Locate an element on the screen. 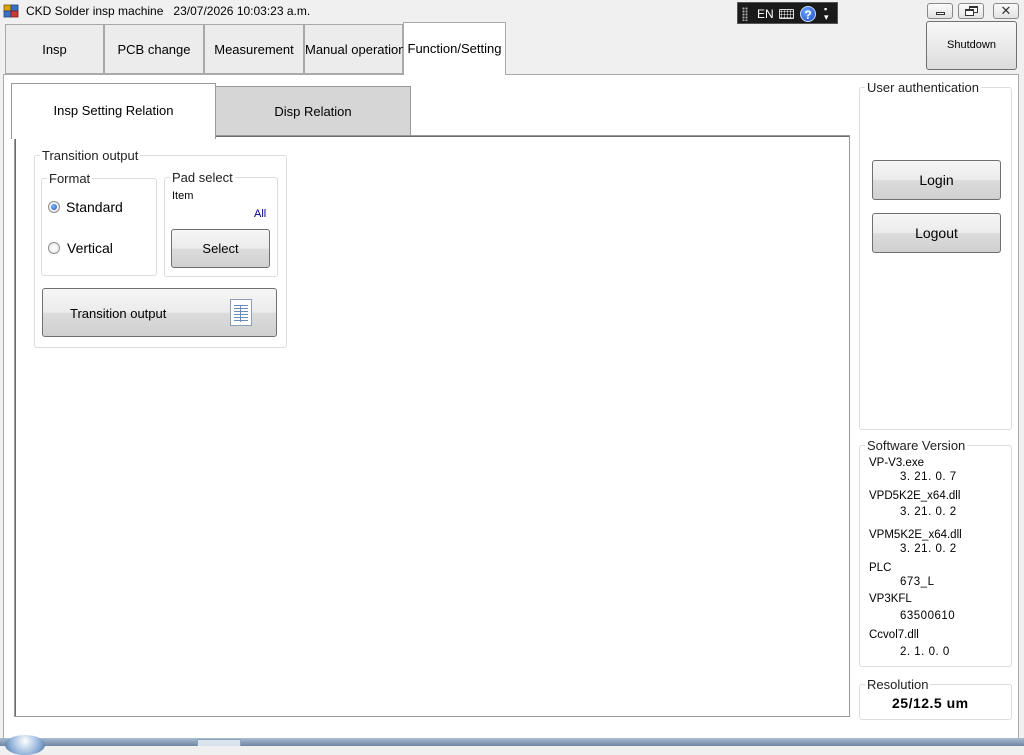  start-button is located at coordinates (25, 745).